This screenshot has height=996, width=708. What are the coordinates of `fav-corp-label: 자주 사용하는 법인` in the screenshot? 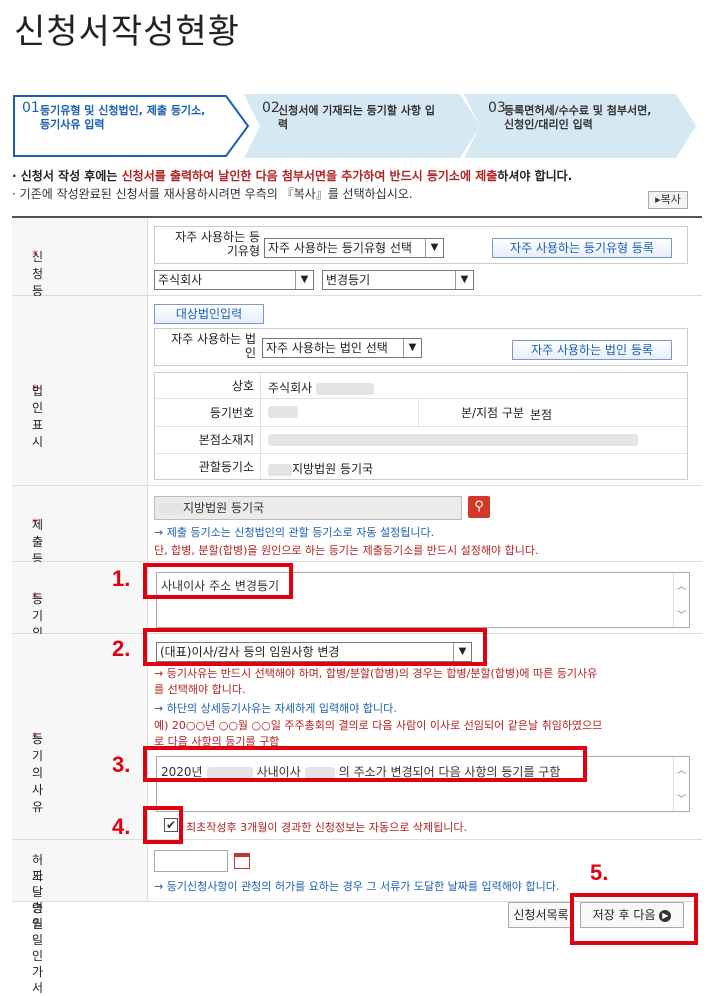 It's located at (213, 346).